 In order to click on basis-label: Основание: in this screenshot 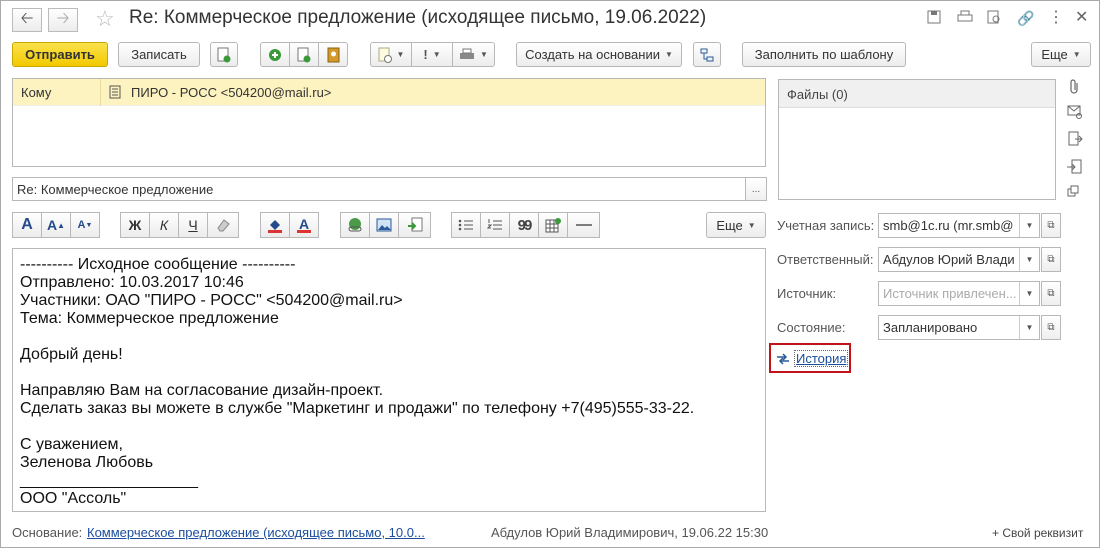, I will do `click(47, 532)`.